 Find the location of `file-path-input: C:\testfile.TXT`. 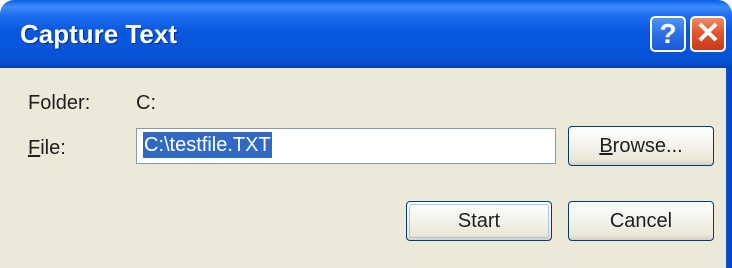

file-path-input: C:\testfile.TXT is located at coordinates (346, 146).